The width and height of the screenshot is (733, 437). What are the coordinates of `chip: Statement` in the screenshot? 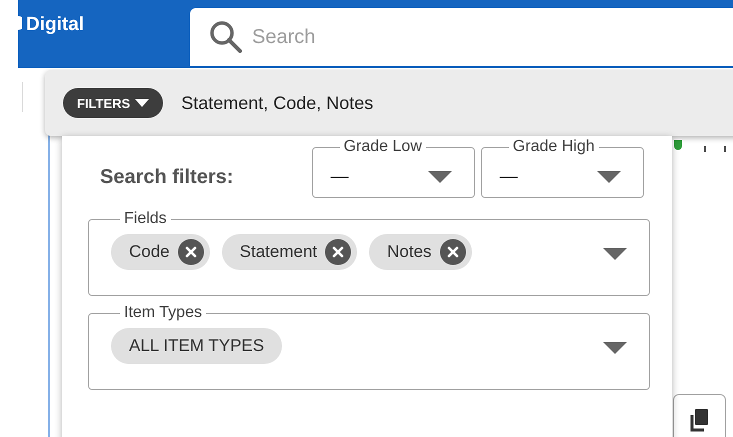 It's located at (290, 252).